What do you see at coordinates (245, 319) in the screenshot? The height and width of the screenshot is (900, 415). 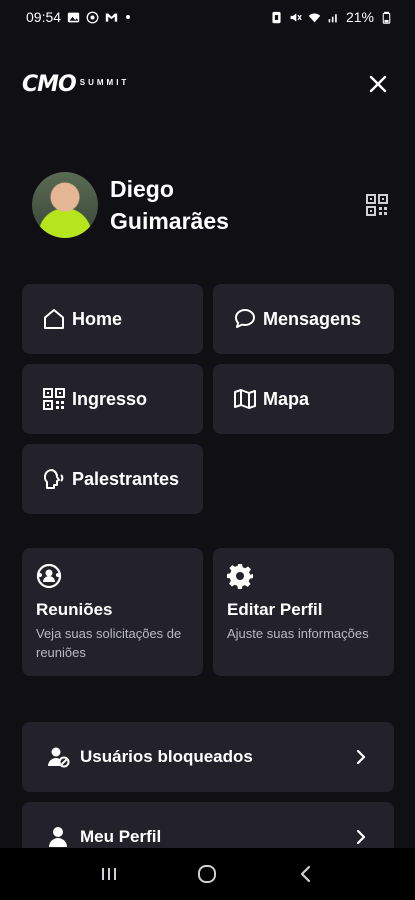 I see `chat-bubble-icon` at bounding box center [245, 319].